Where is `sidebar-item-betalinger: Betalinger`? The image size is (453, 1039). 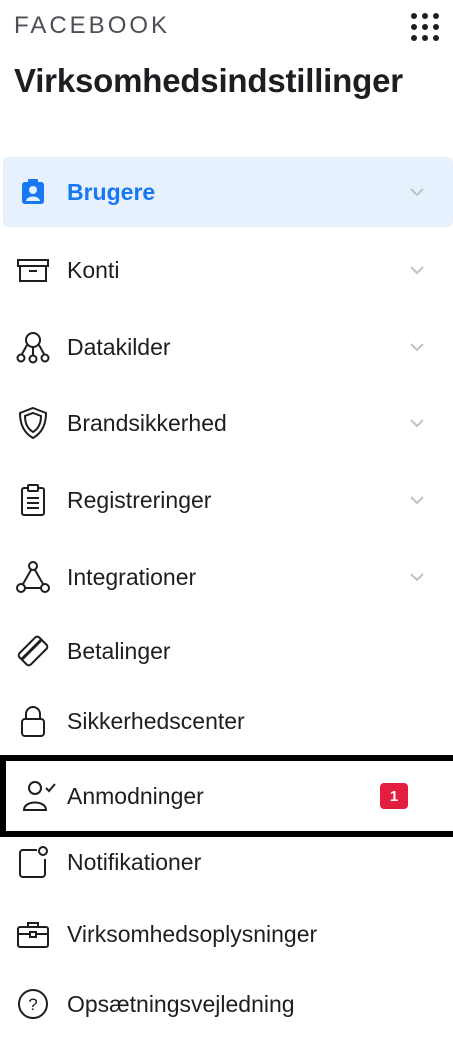
sidebar-item-betalinger: Betalinger is located at coordinates (228, 651).